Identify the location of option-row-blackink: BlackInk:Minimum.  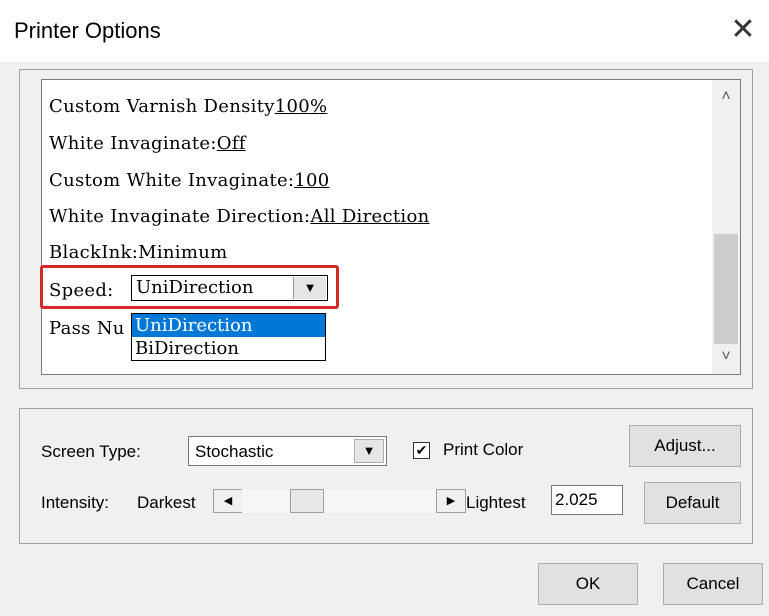
(138, 252).